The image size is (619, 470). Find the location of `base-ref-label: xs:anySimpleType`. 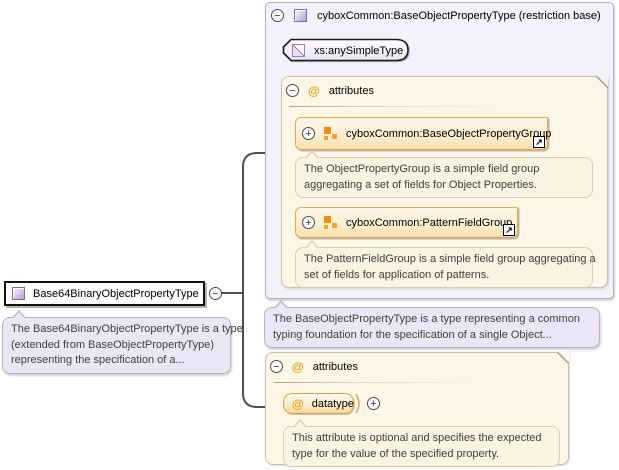

base-ref-label: xs:anySimpleType is located at coordinates (359, 50).